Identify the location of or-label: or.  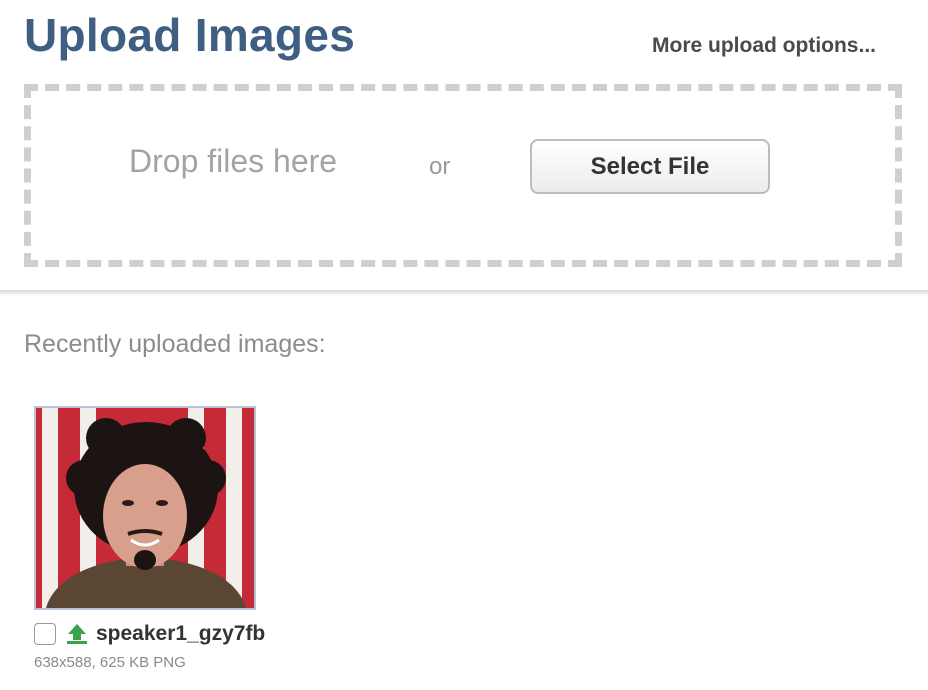
(440, 166).